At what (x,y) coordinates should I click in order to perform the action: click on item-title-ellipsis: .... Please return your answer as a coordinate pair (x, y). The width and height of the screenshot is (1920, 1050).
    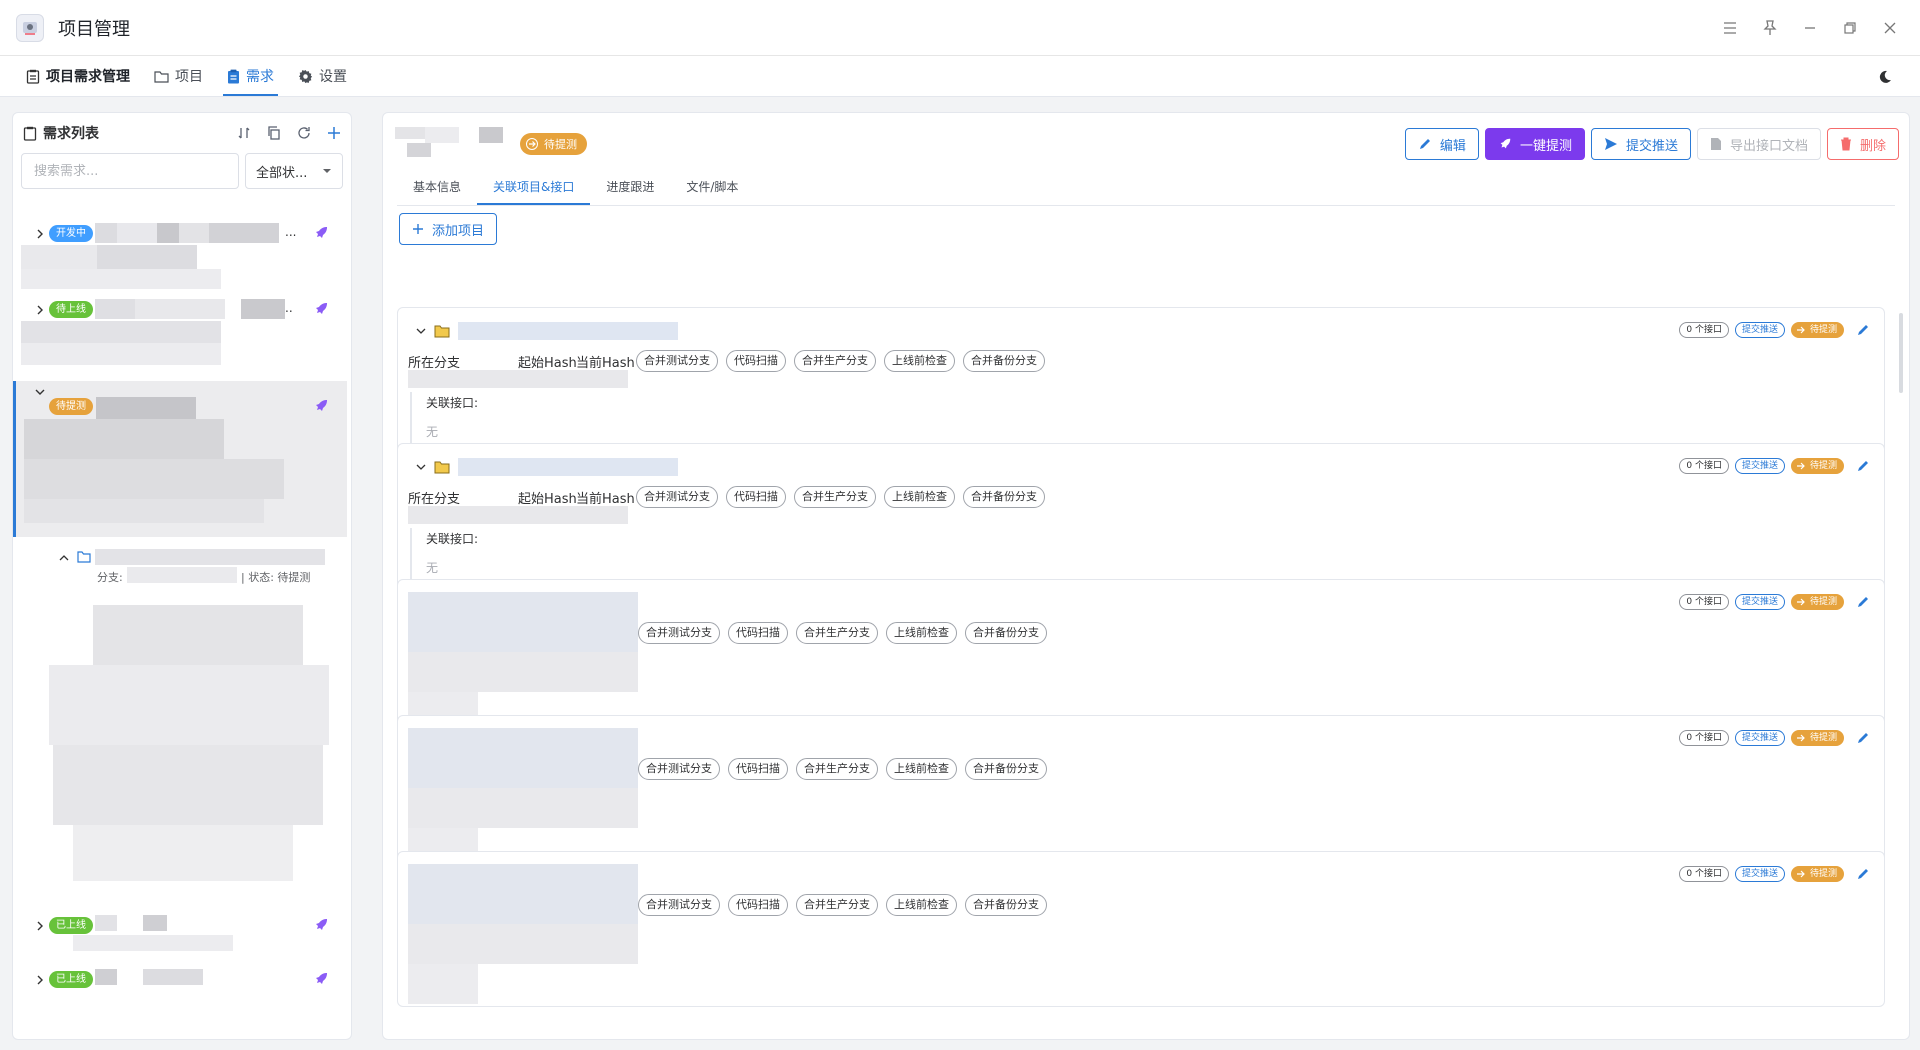
    Looking at the image, I should click on (291, 232).